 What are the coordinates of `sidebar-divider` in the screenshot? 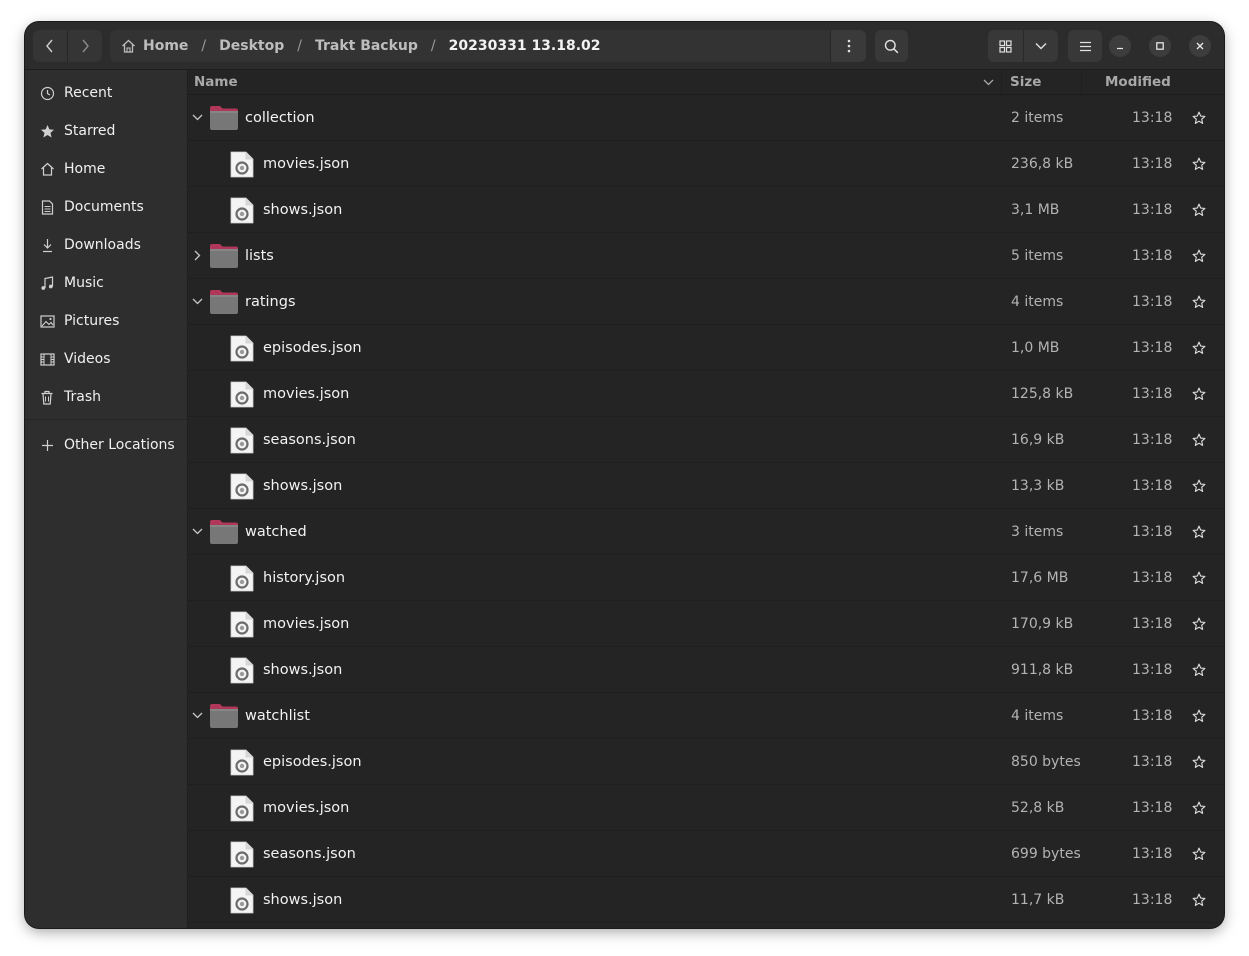 It's located at (106, 419).